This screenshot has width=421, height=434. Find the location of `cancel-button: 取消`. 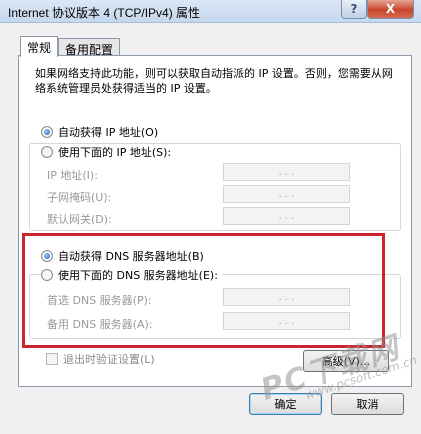

cancel-button: 取消 is located at coordinates (367, 404).